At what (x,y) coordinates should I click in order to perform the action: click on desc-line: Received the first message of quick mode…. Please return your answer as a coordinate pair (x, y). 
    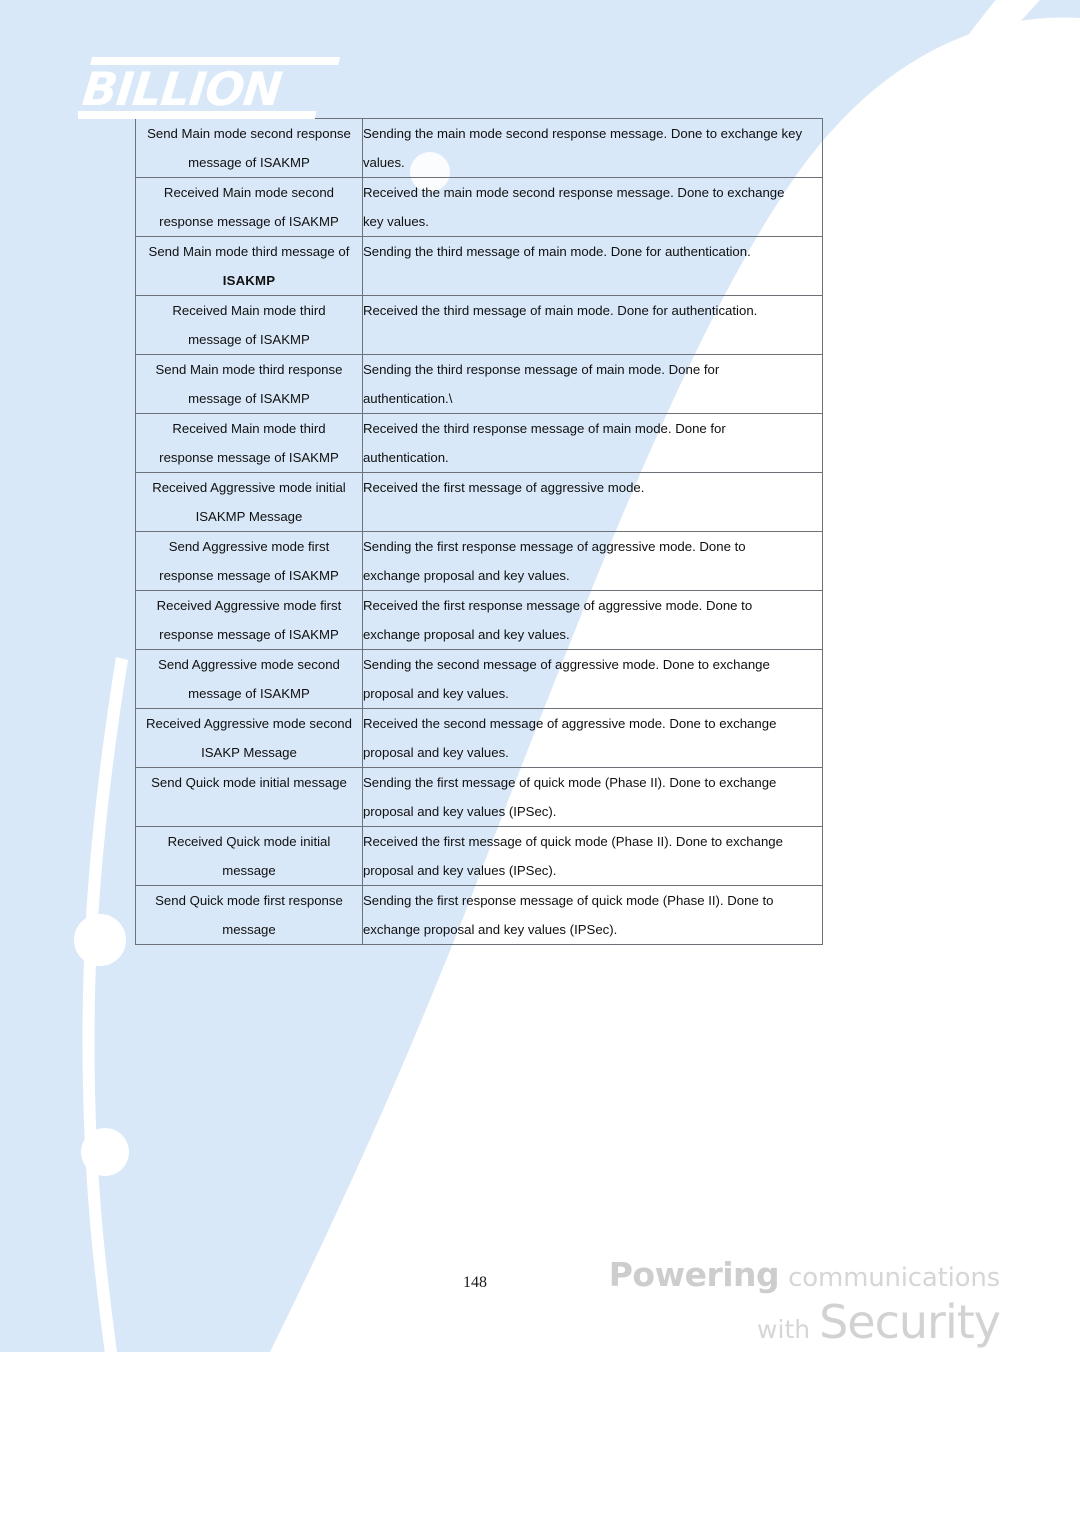
    Looking at the image, I should click on (572, 841).